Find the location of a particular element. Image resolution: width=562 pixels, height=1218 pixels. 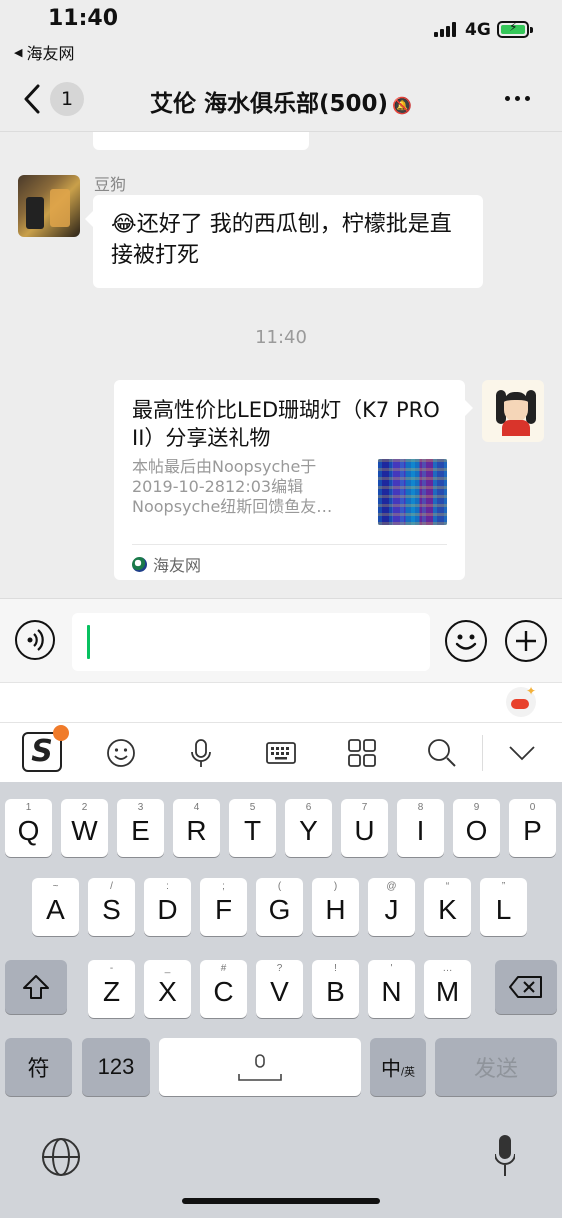

delete-key is located at coordinates (526, 987).